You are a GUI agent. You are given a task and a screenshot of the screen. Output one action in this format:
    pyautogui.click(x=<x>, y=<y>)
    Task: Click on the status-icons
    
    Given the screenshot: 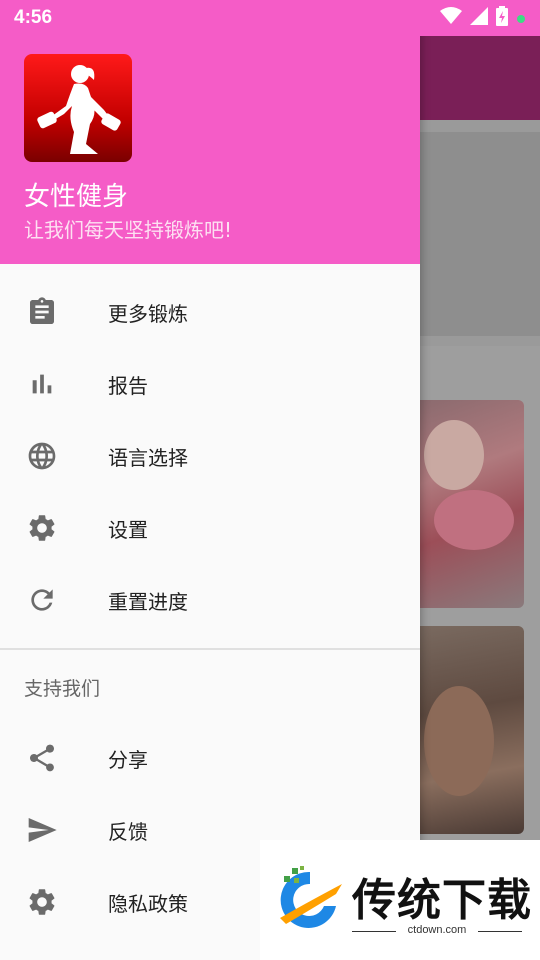 What is the action you would take?
    pyautogui.click(x=483, y=18)
    